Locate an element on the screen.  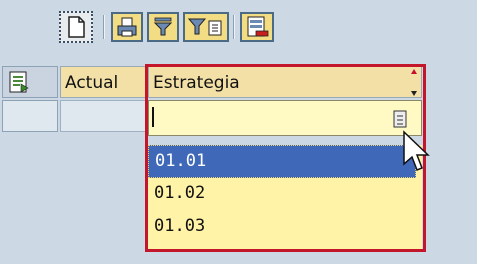
export-icon is located at coordinates (258, 26).